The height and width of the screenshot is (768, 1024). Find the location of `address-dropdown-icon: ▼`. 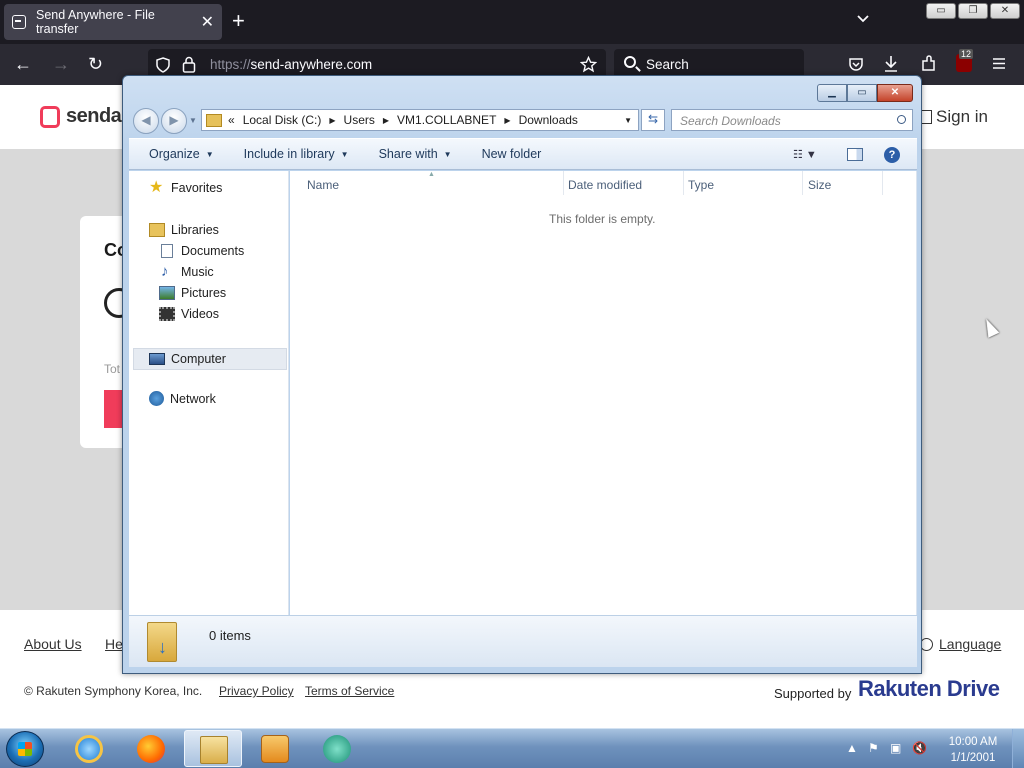

address-dropdown-icon: ▼ is located at coordinates (628, 120).